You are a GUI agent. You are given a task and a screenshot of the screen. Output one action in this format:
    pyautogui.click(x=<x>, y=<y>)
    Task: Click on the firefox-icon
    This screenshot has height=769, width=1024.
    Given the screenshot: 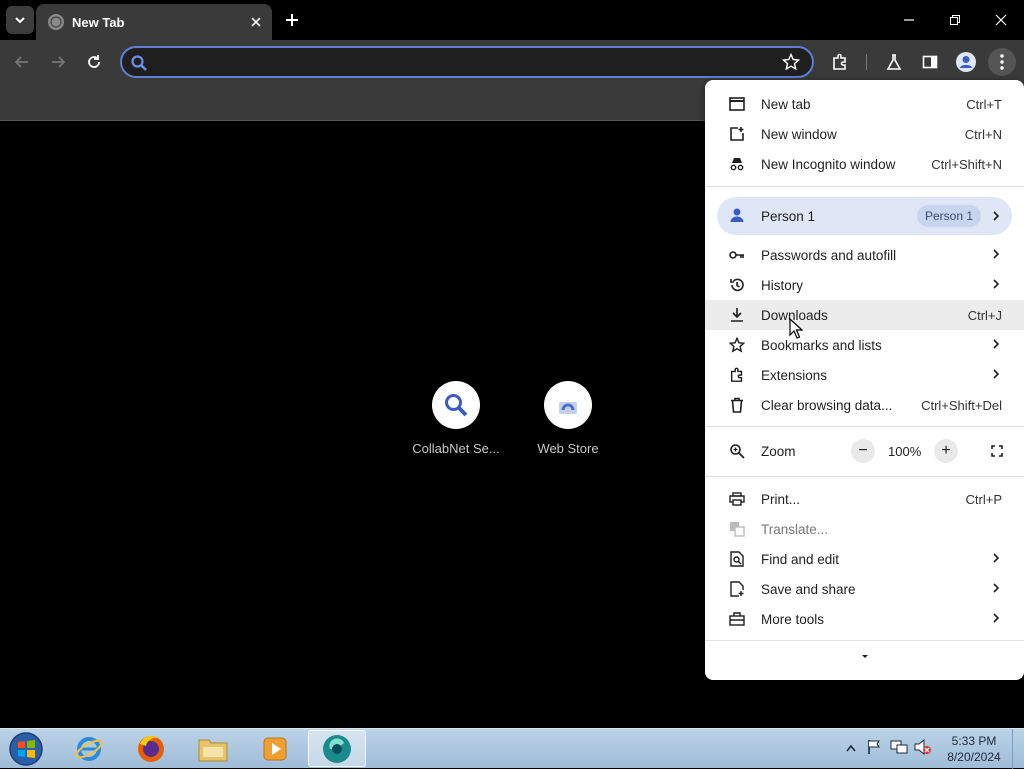 What is the action you would take?
    pyautogui.click(x=151, y=748)
    